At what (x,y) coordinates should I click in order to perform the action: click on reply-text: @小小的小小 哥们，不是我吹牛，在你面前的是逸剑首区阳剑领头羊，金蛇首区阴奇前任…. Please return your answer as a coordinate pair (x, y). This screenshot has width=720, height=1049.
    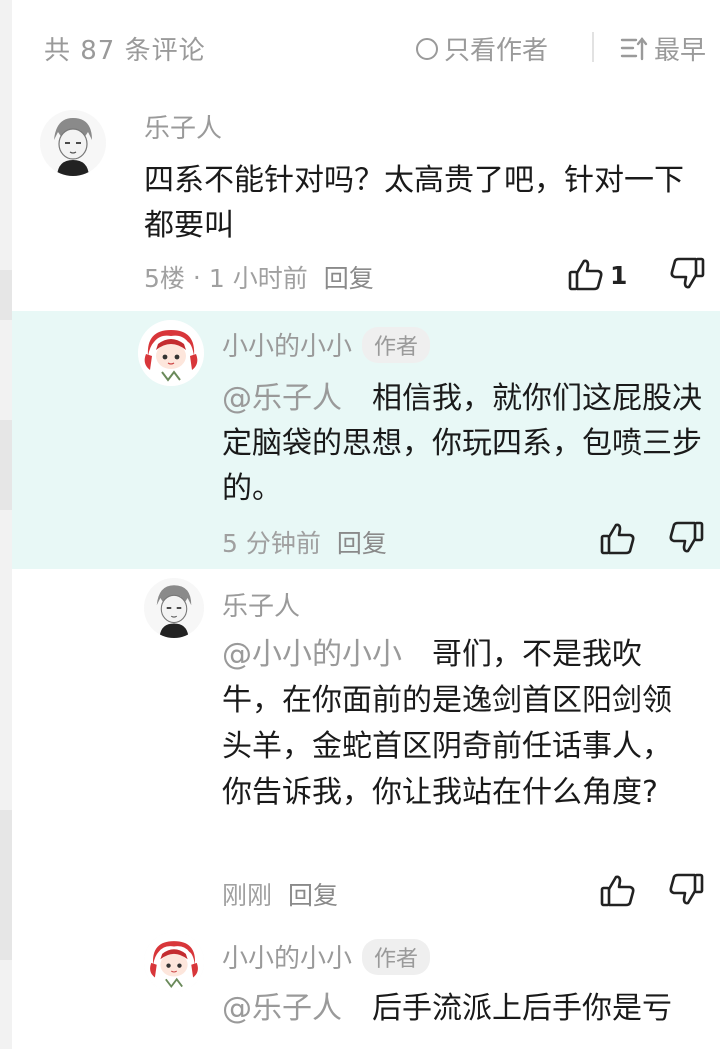
    Looking at the image, I should click on (460, 724).